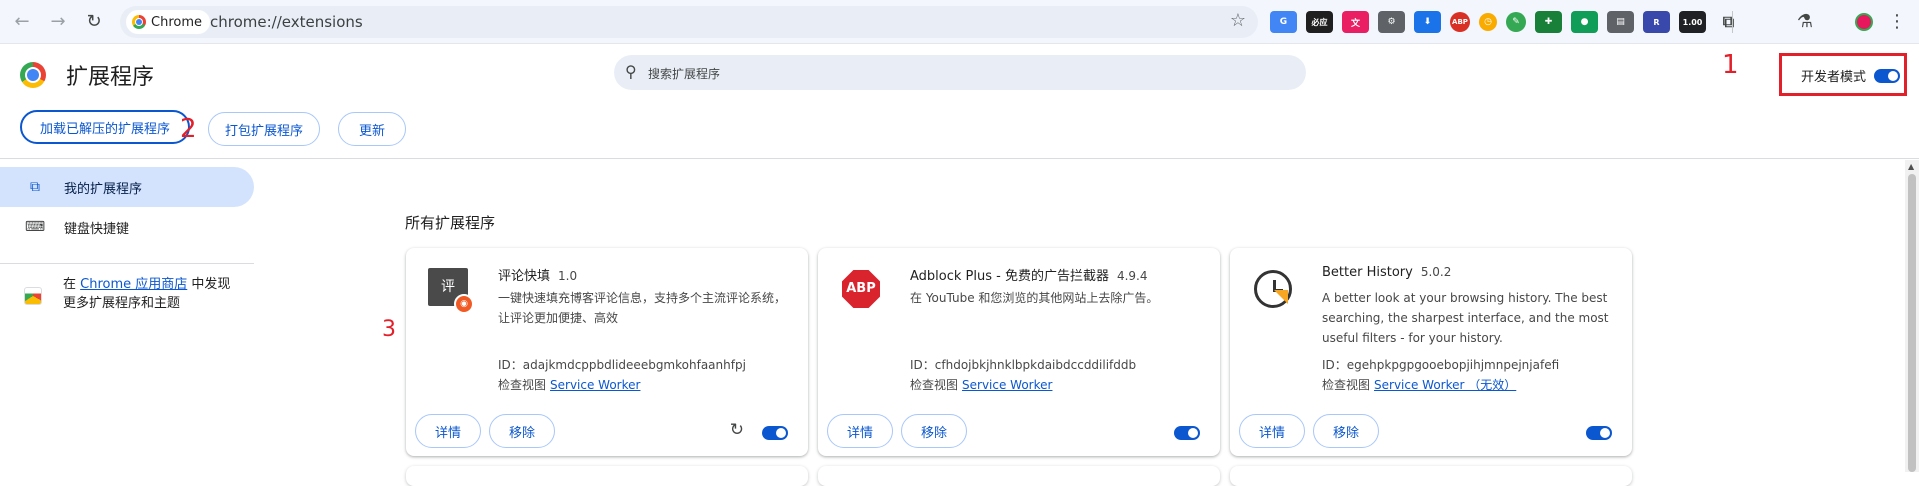 The image size is (1919, 486). I want to click on globe-extension-icon: ●, so click(1584, 22).